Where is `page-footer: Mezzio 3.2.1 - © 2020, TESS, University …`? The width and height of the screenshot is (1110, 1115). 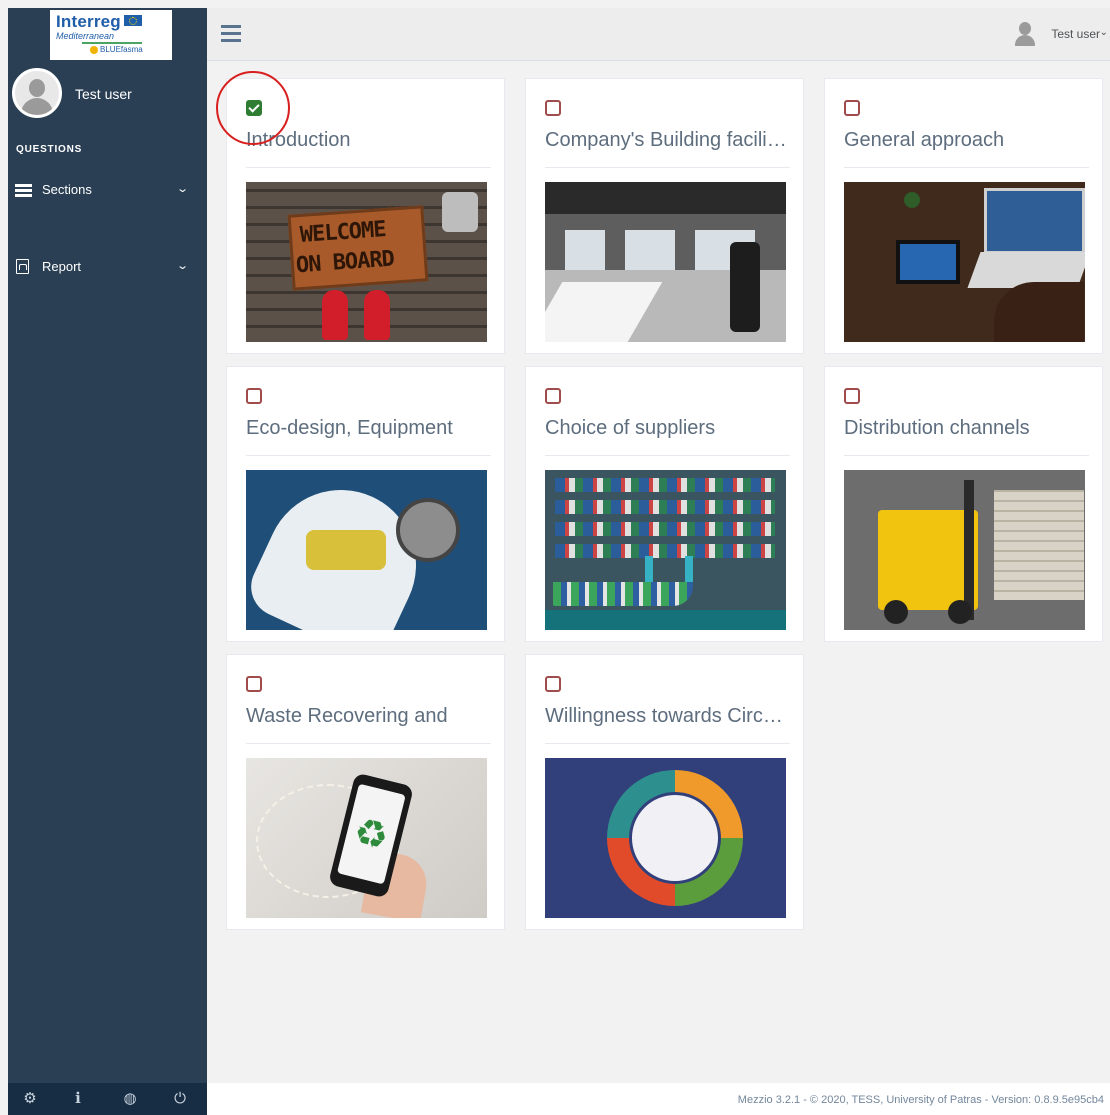 page-footer: Mezzio 3.2.1 - © 2020, TESS, University … is located at coordinates (658, 1099).